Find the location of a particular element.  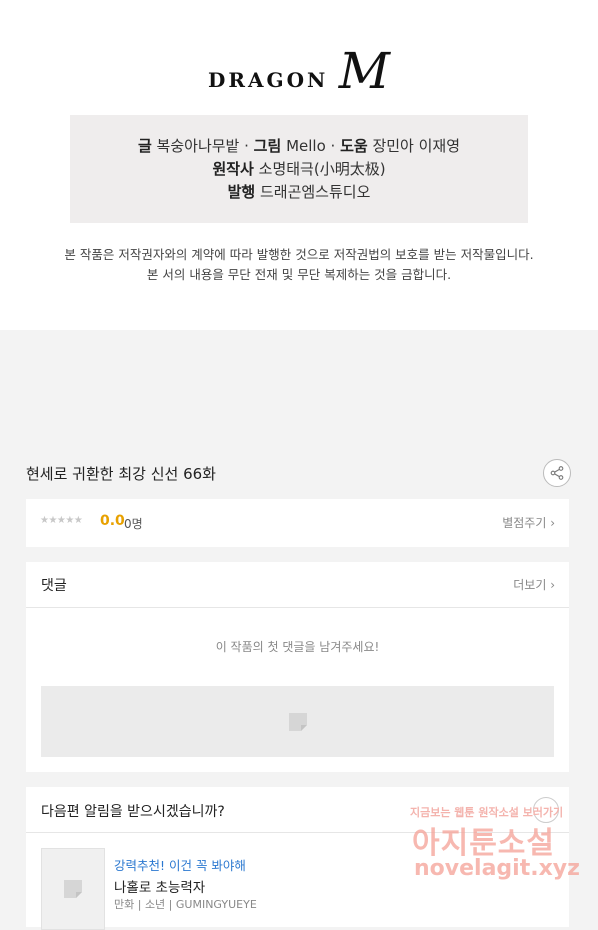

episode-title-row: 현세로 귀환한 최강 신선 66화 is located at coordinates (299, 474).